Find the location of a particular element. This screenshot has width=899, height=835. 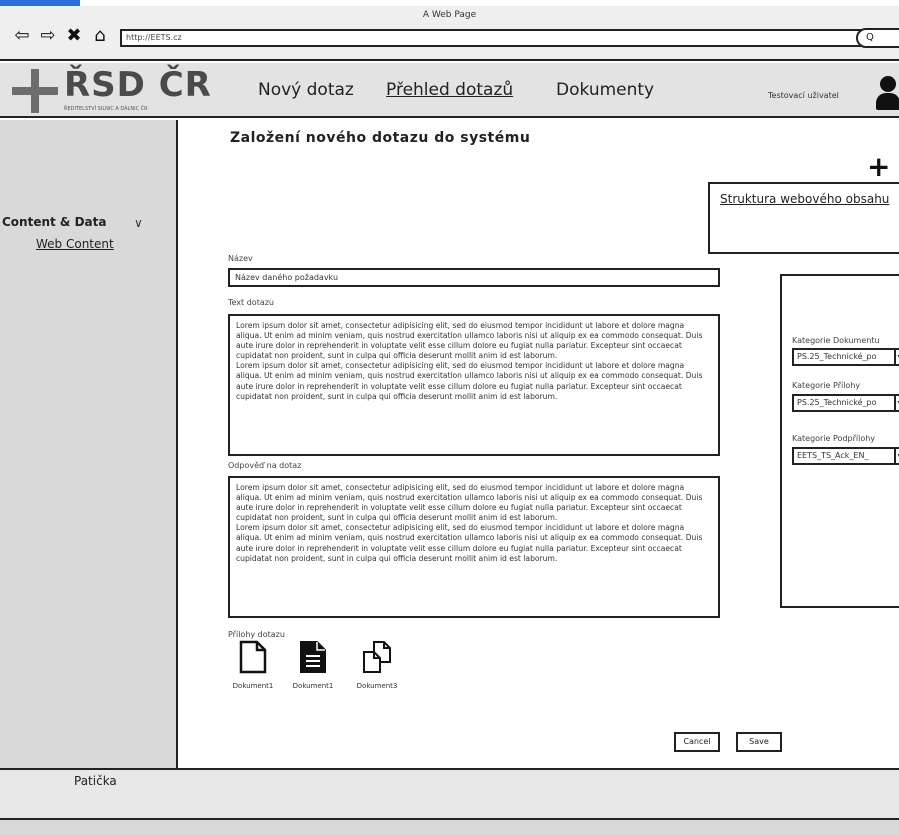

name-label: Název is located at coordinates (240, 258).